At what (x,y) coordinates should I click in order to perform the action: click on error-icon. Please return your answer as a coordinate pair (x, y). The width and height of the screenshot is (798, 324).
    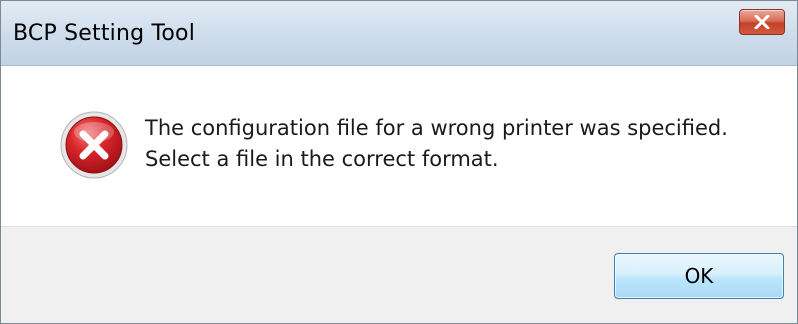
    Looking at the image, I should click on (94, 145).